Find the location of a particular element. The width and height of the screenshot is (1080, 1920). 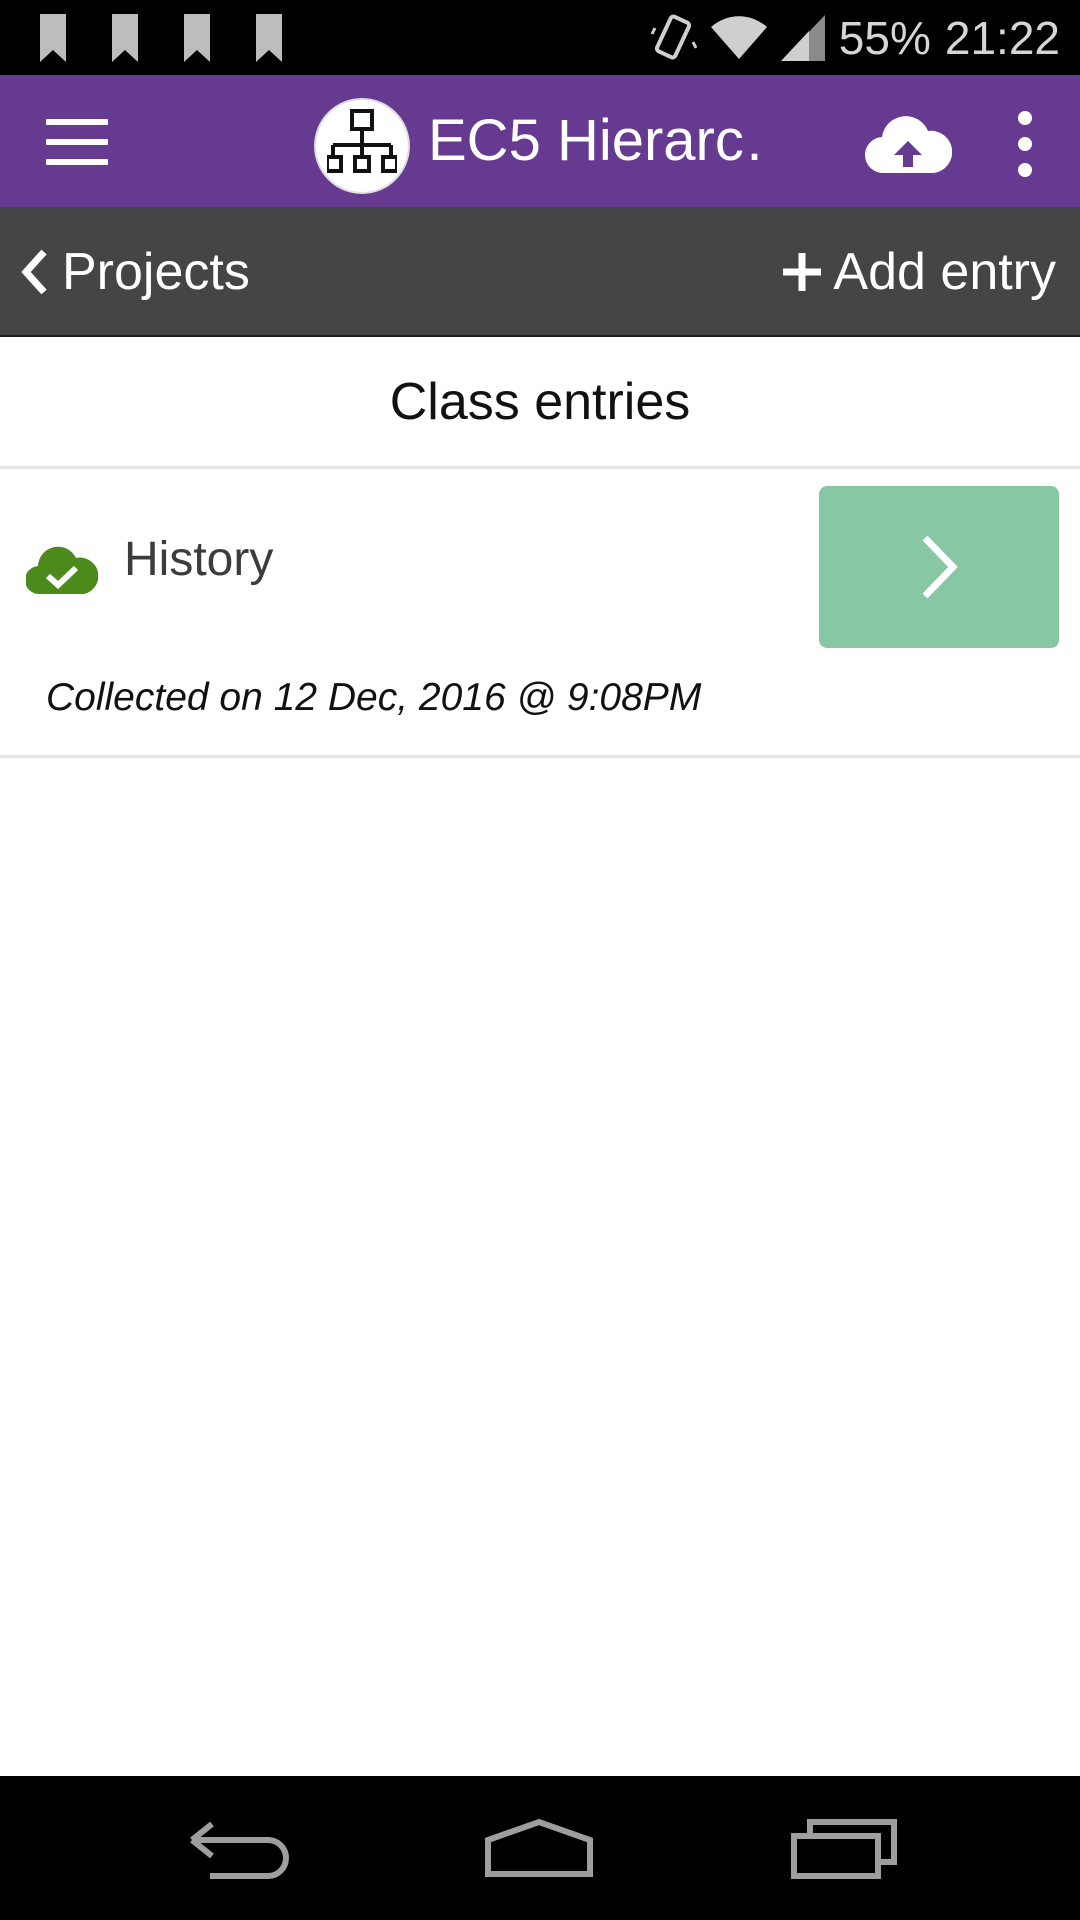

recents-icon is located at coordinates (845, 1848).